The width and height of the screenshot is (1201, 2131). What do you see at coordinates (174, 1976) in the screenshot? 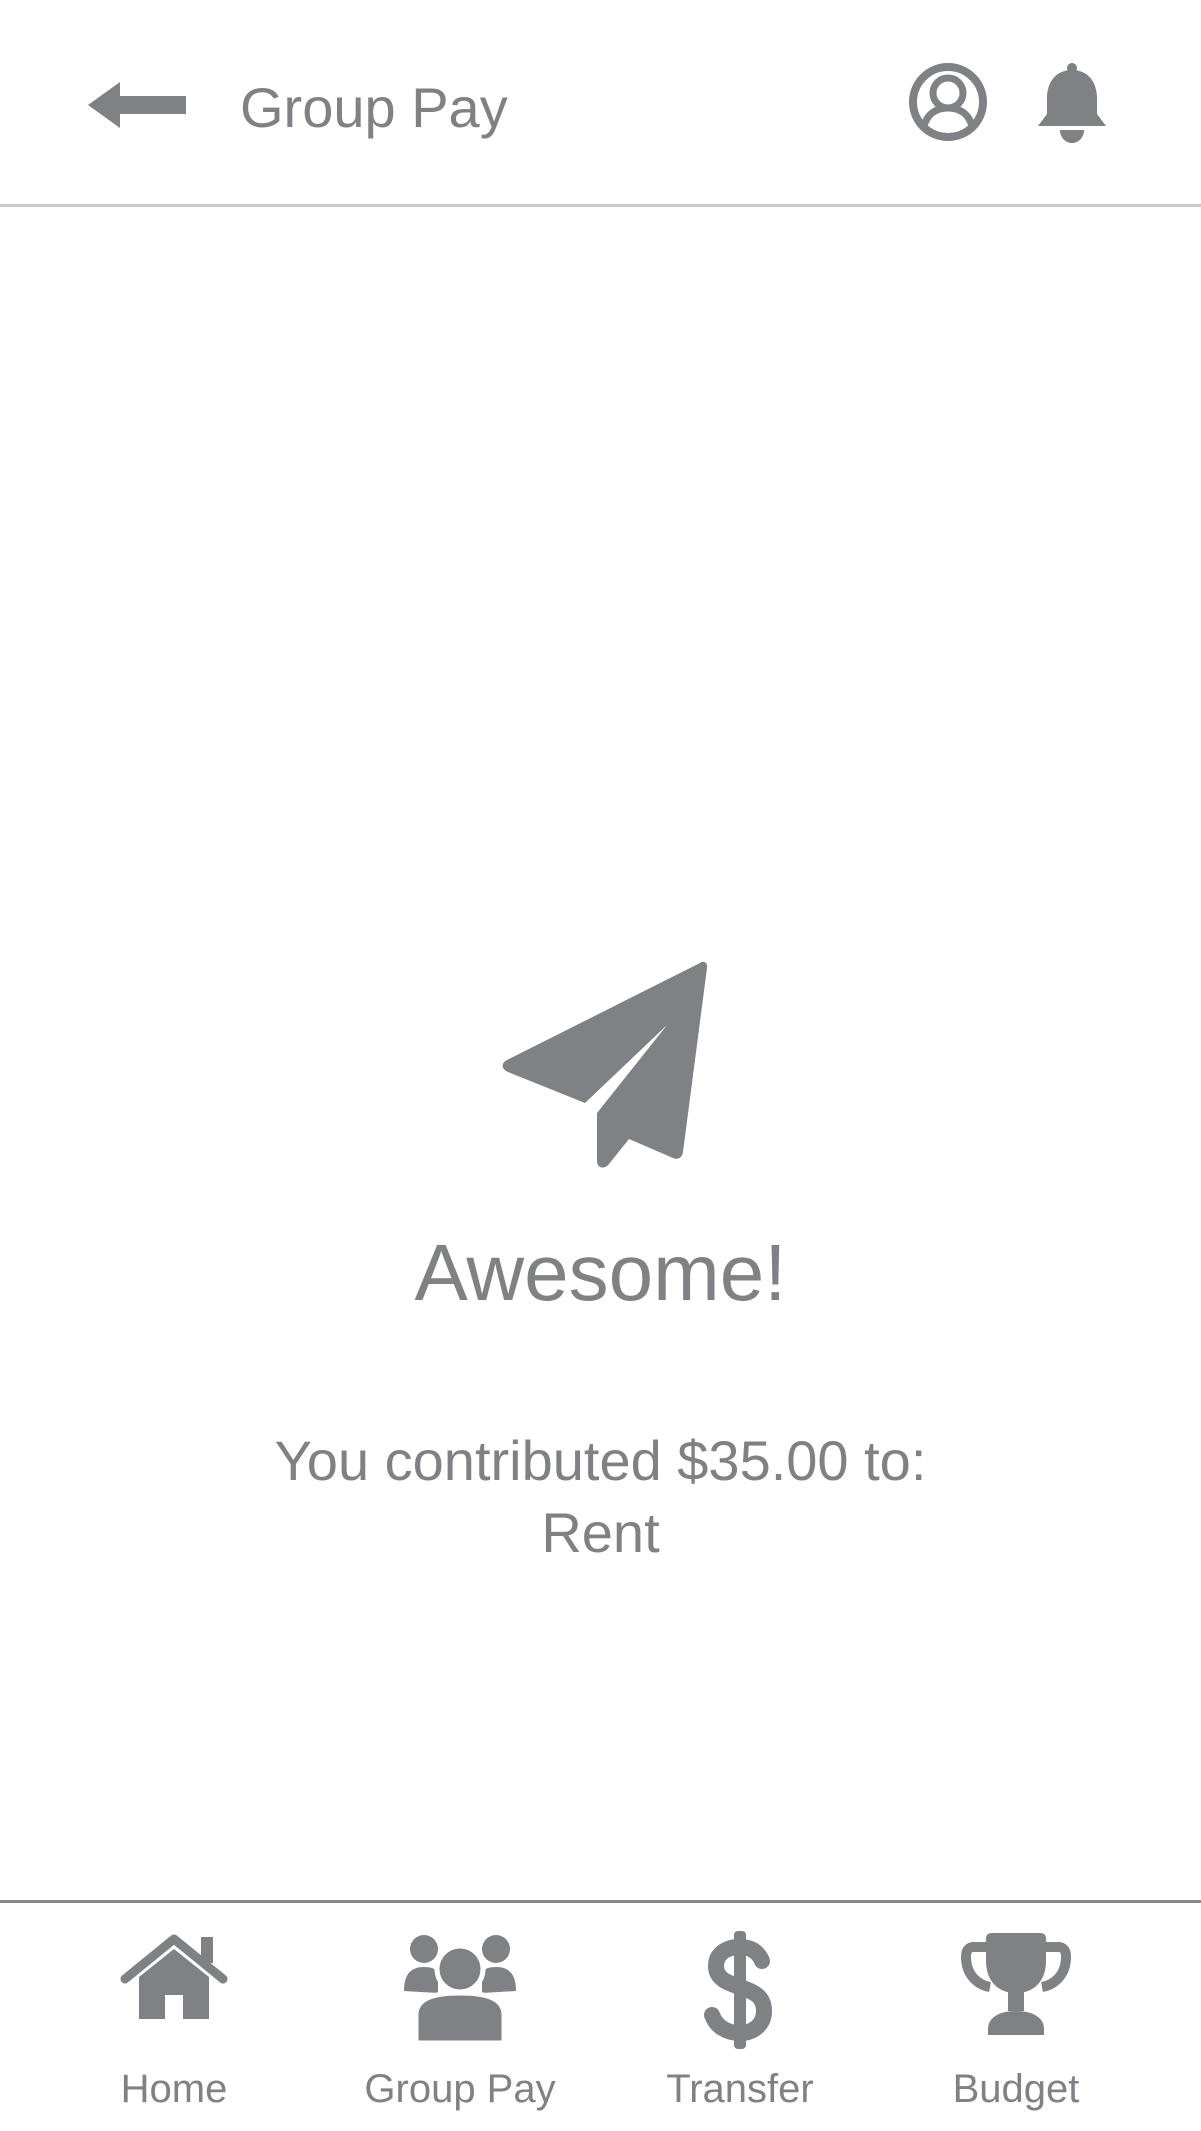
I see `house-icon` at bounding box center [174, 1976].